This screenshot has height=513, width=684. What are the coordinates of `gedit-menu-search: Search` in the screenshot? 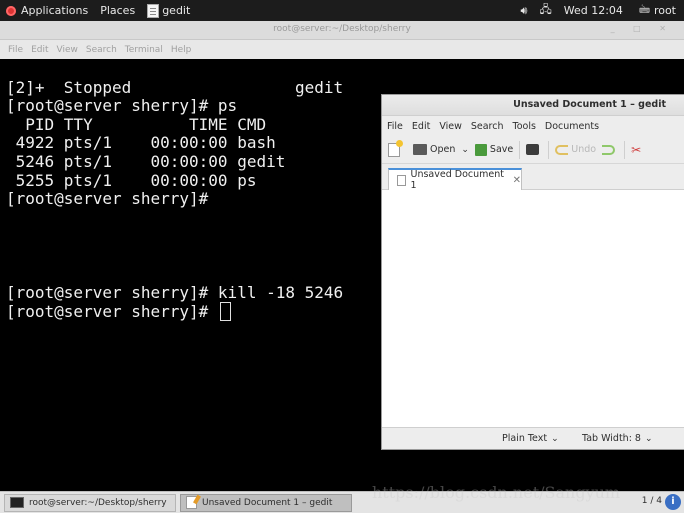 It's located at (487, 126).